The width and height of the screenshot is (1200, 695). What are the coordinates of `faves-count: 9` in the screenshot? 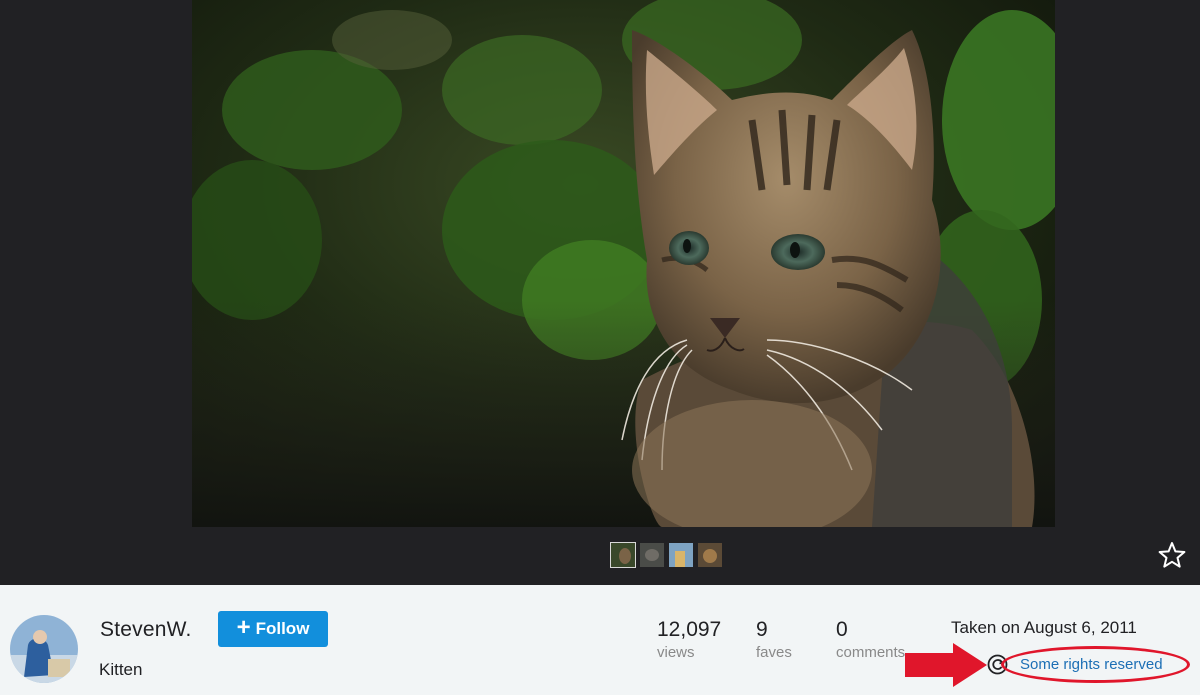 It's located at (762, 629).